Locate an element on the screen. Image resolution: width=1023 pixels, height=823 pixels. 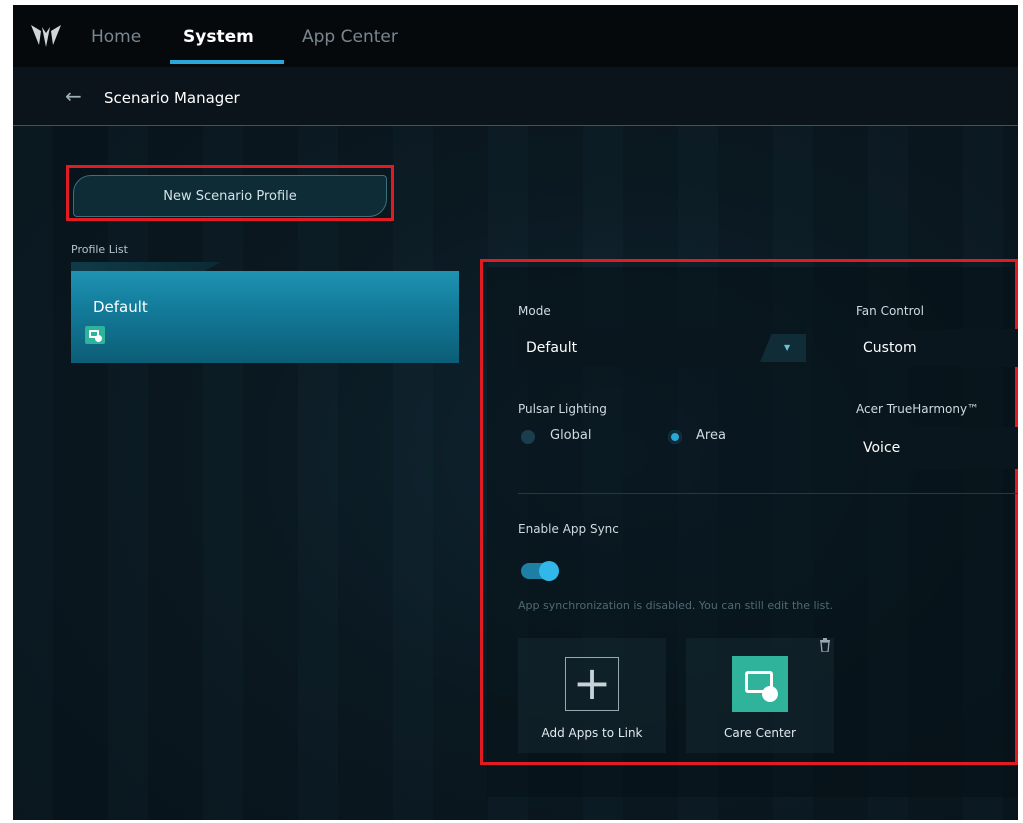
care-center-card: Care Center is located at coordinates (760, 695).